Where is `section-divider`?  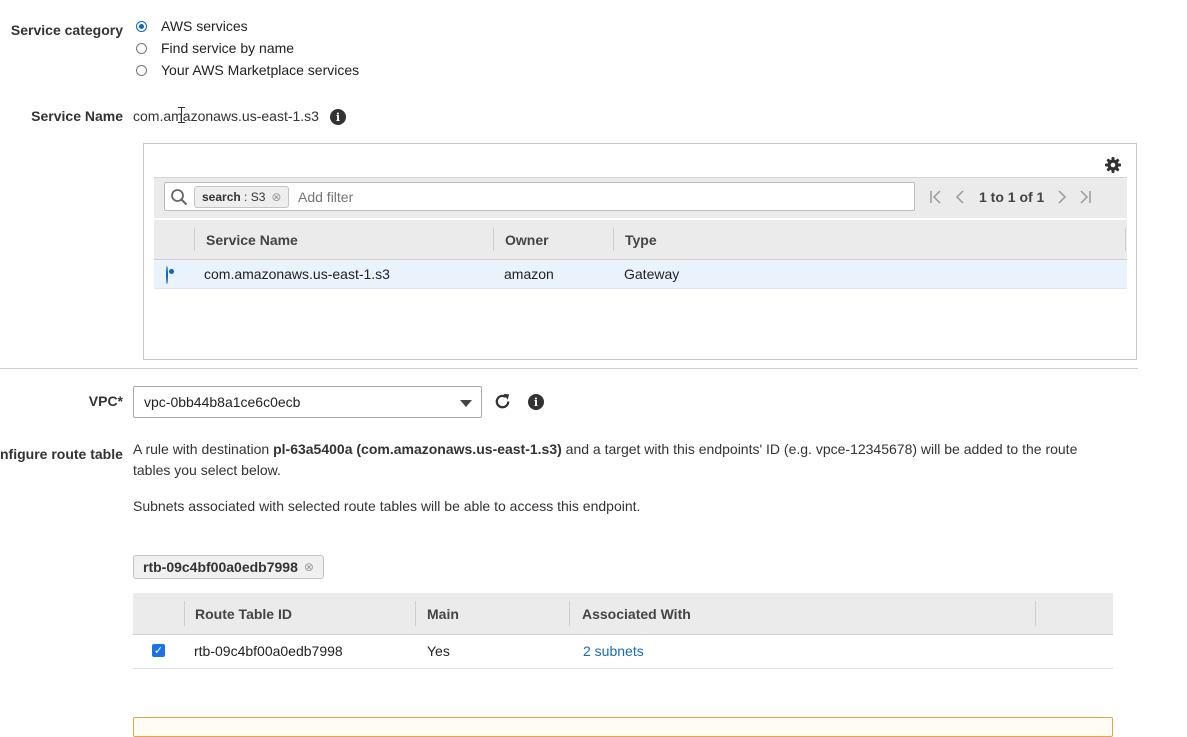
section-divider is located at coordinates (569, 368).